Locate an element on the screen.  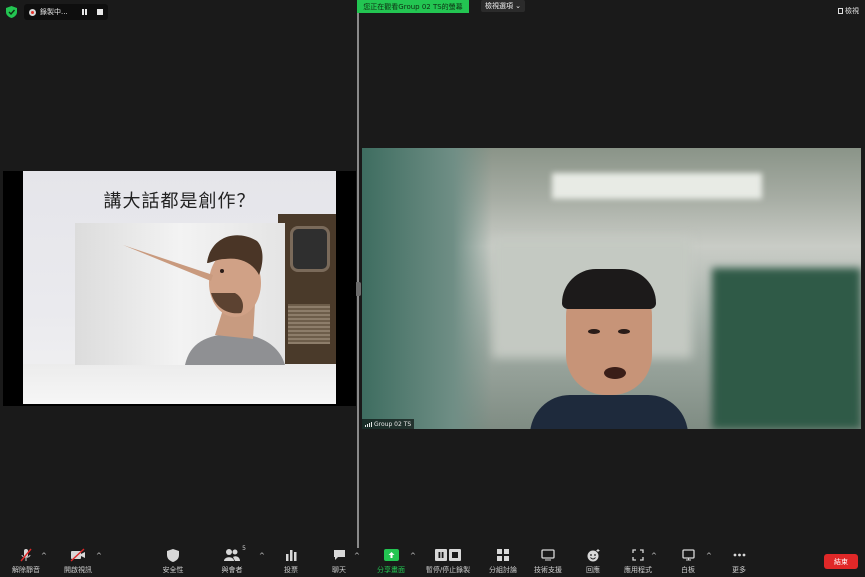
polls-label: 投票 is located at coordinates (291, 570).